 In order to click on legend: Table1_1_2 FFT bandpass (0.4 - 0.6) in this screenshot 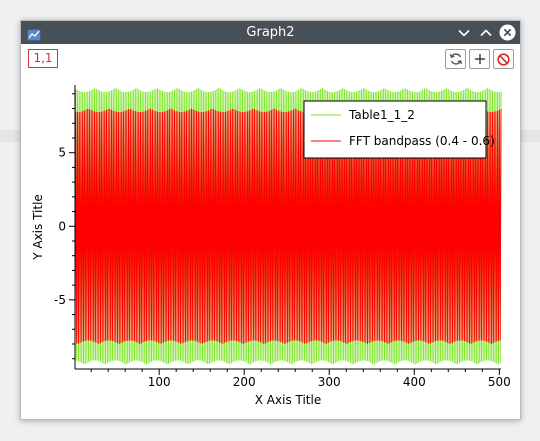, I will do `click(399, 129)`.